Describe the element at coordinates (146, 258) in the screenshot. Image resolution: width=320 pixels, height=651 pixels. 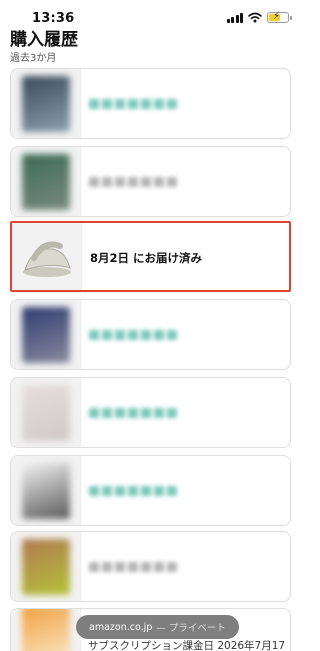
I see `delivery-status: 8月2日 にお届け済み` at that location.